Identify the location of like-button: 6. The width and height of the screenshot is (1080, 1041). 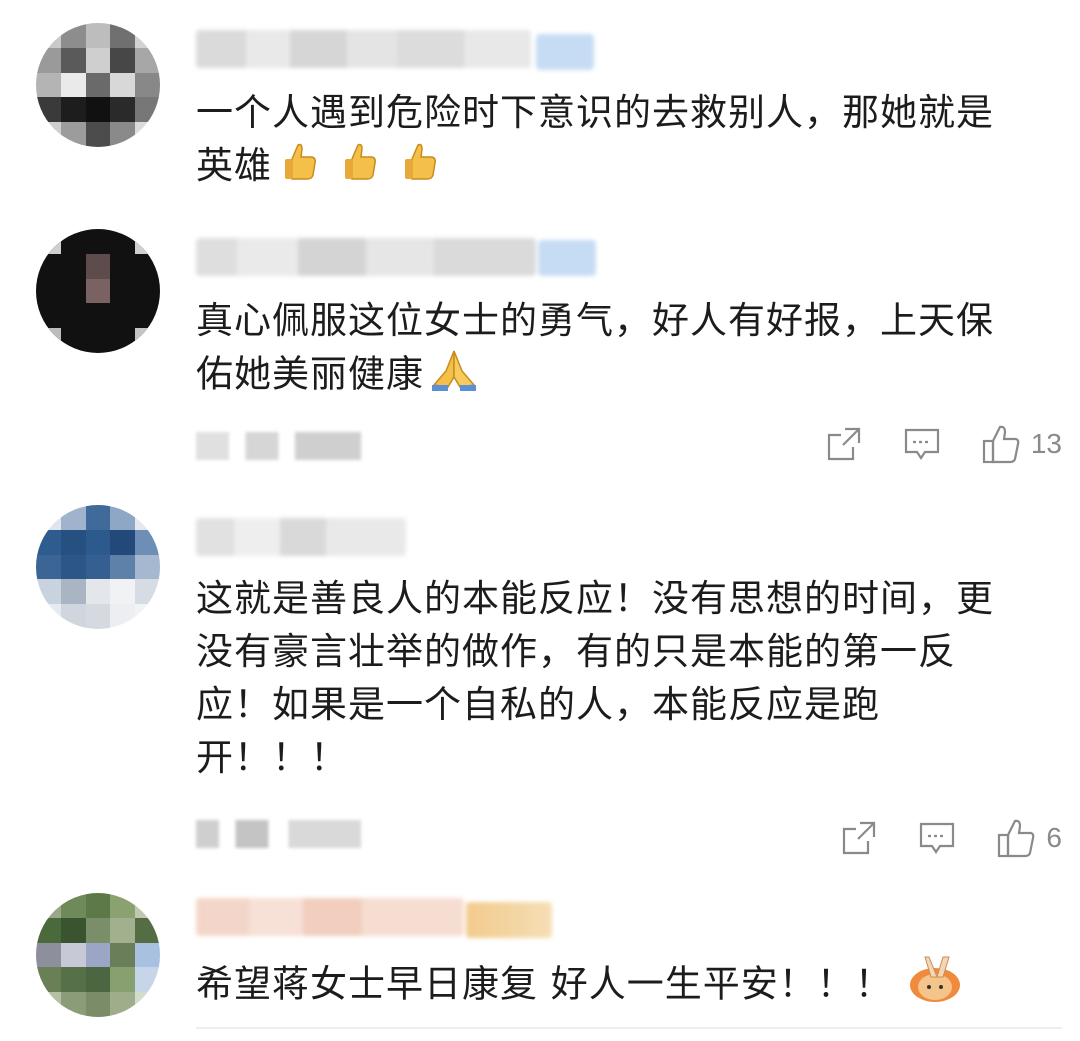
(1029, 838).